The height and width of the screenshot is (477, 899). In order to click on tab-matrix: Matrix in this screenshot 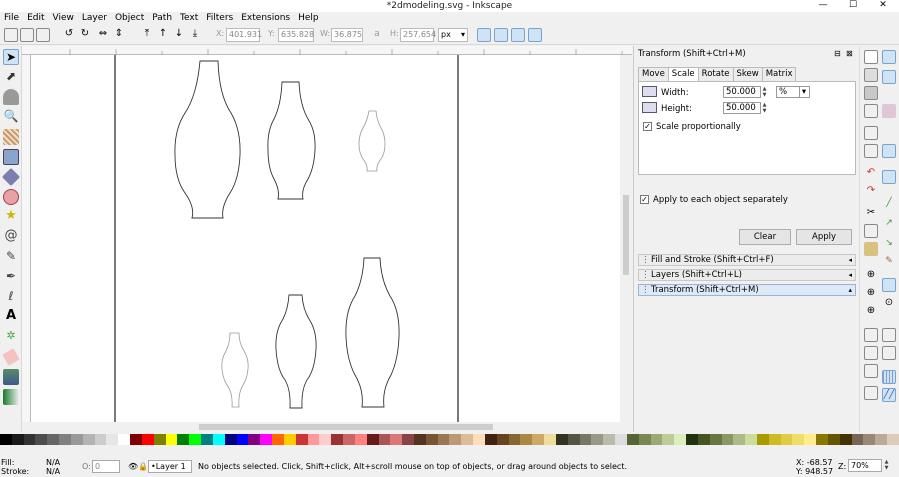, I will do `click(779, 74)`.